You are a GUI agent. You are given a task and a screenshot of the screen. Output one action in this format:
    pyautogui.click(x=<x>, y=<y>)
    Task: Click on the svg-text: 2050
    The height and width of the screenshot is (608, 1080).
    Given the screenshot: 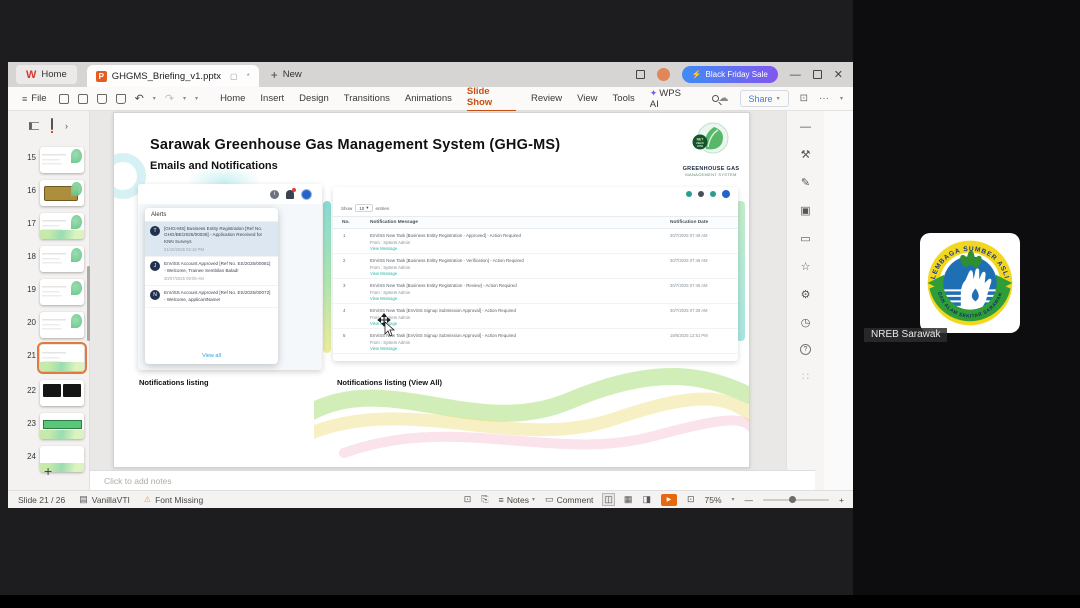 What is the action you would take?
    pyautogui.click(x=700, y=146)
    